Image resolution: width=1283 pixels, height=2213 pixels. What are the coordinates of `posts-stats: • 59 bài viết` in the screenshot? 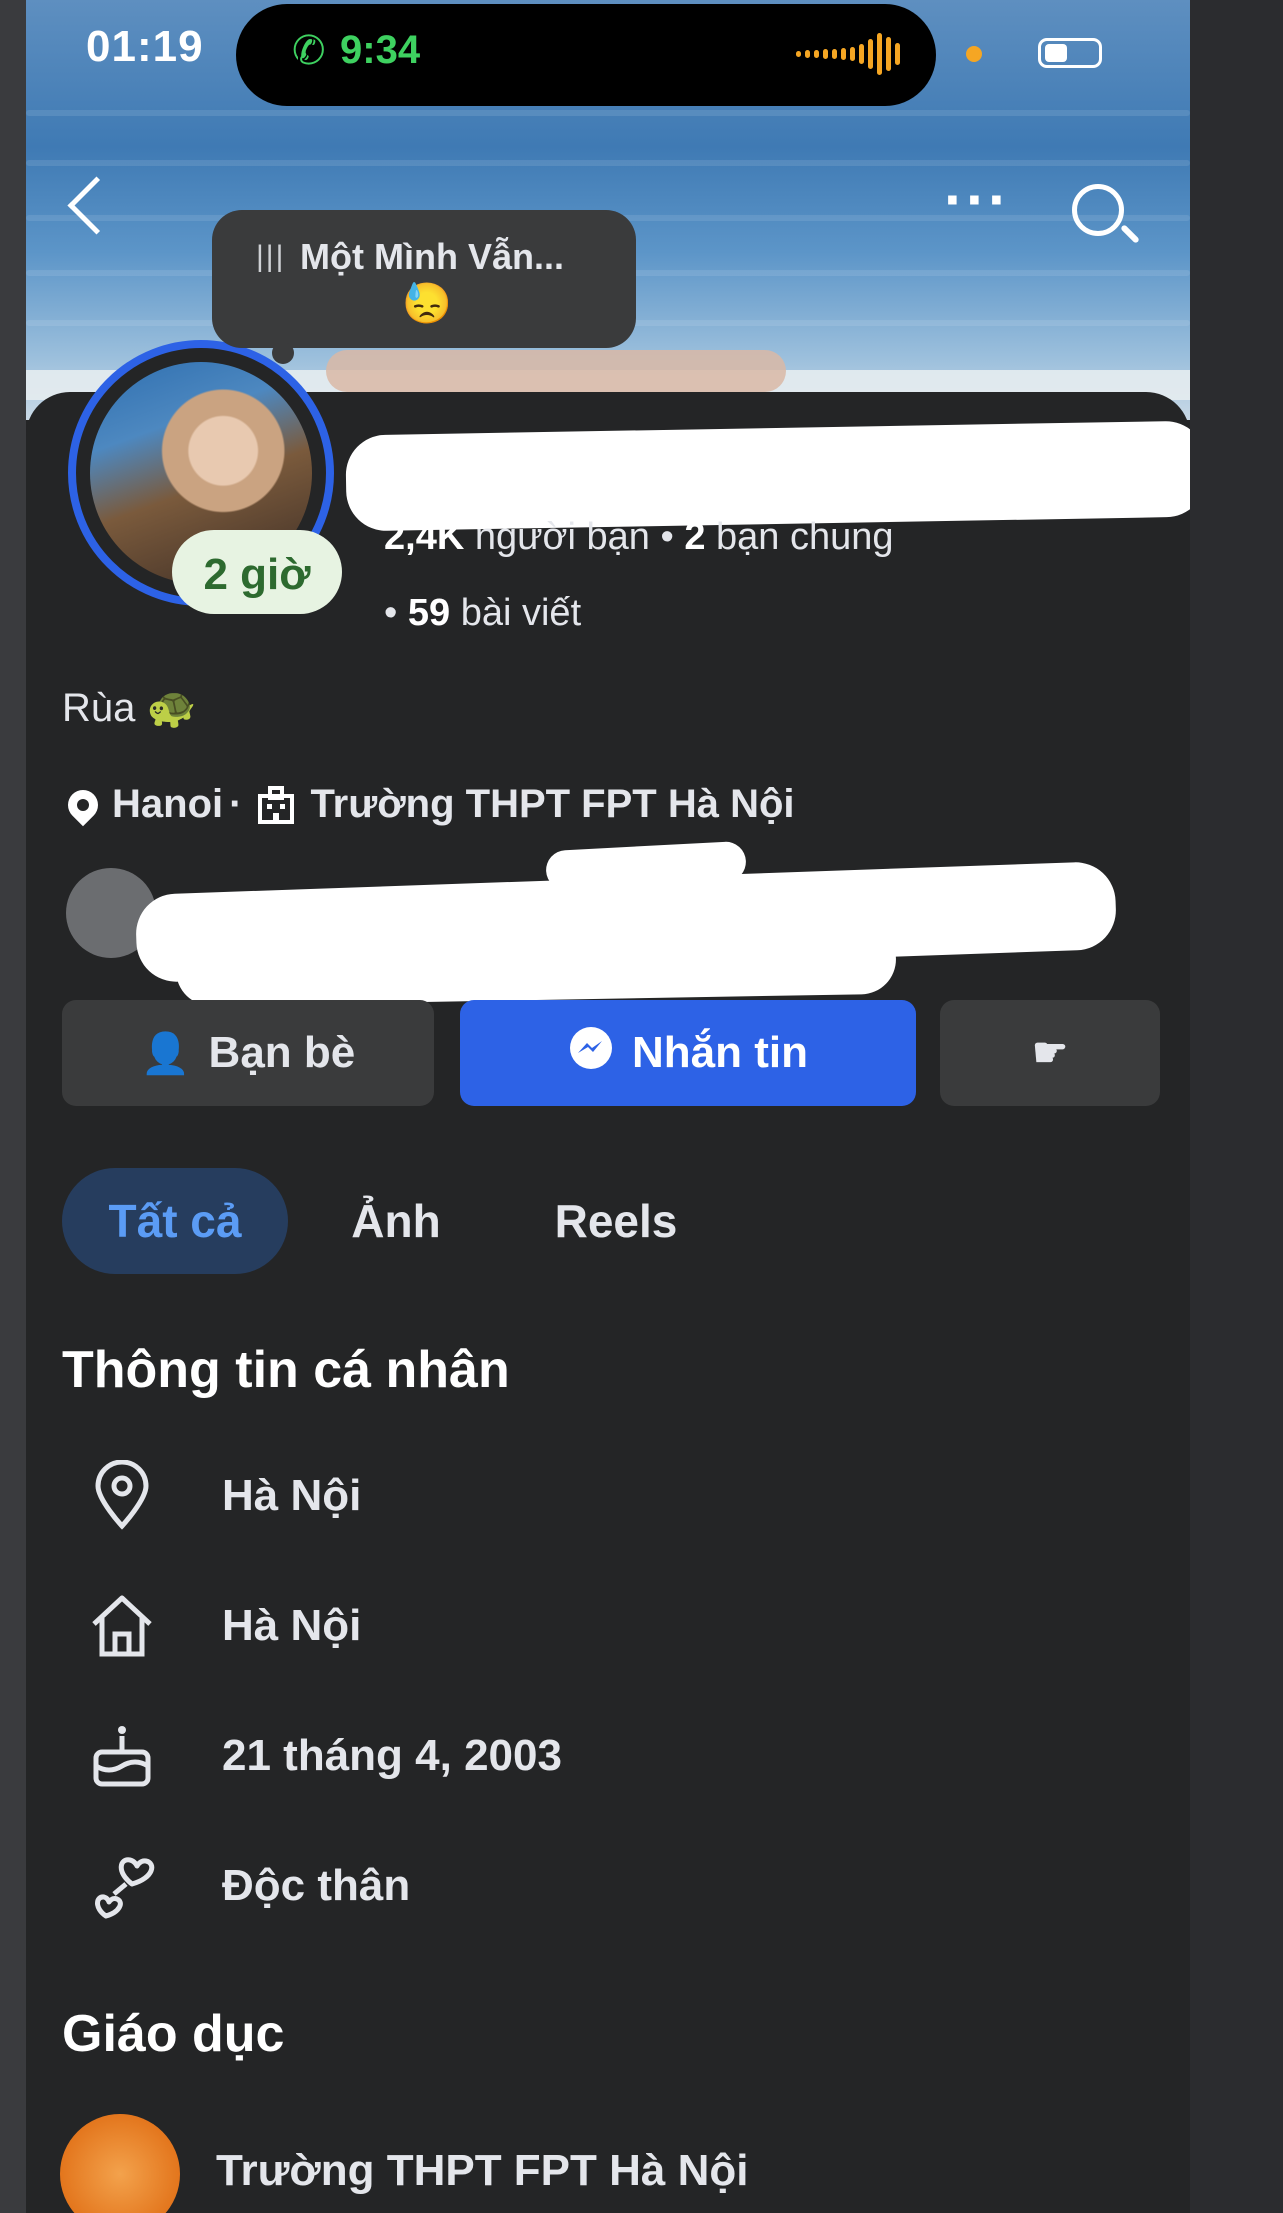 It's located at (482, 613).